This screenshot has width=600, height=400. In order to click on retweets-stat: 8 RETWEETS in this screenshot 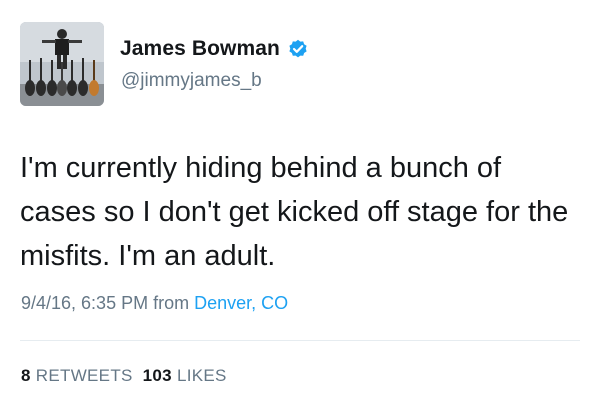, I will do `click(77, 375)`.